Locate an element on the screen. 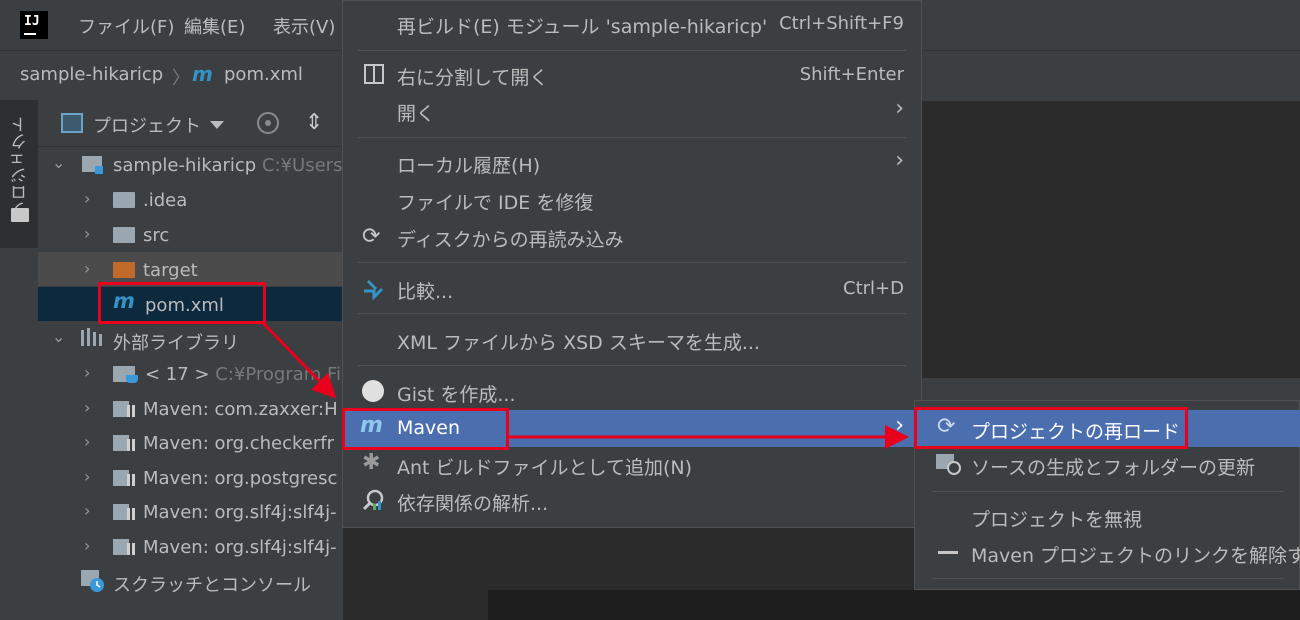 This screenshot has width=1300, height=620. tree-item-external-libraries: 外部ライブラリ is located at coordinates (176, 342).